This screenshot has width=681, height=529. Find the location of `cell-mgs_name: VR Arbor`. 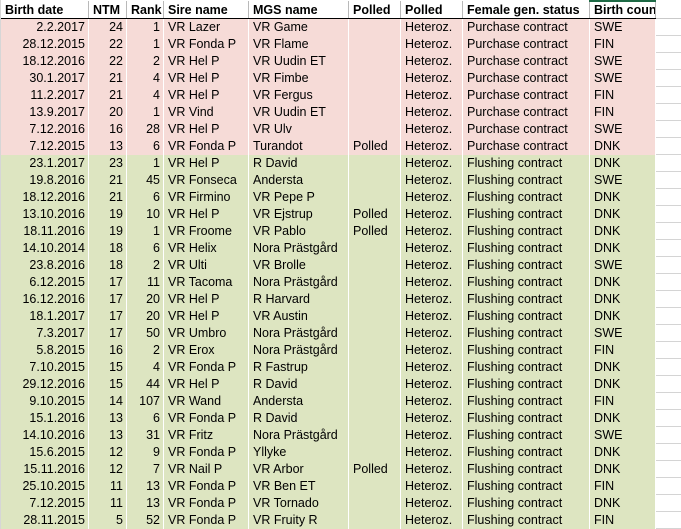

cell-mgs_name: VR Arbor is located at coordinates (298, 469).